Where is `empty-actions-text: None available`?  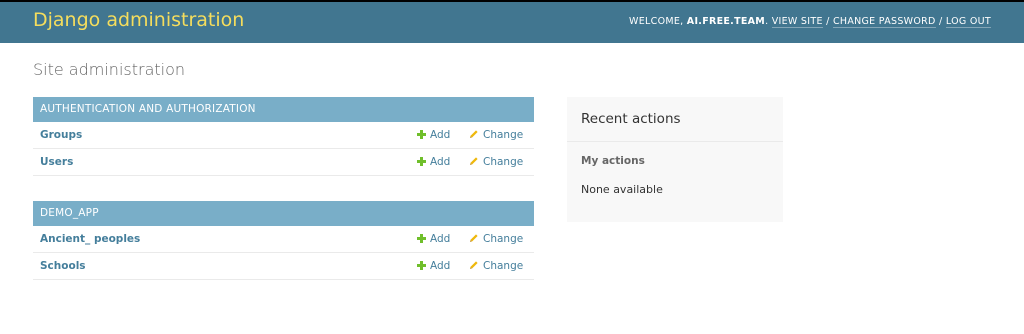 empty-actions-text: None available is located at coordinates (622, 189).